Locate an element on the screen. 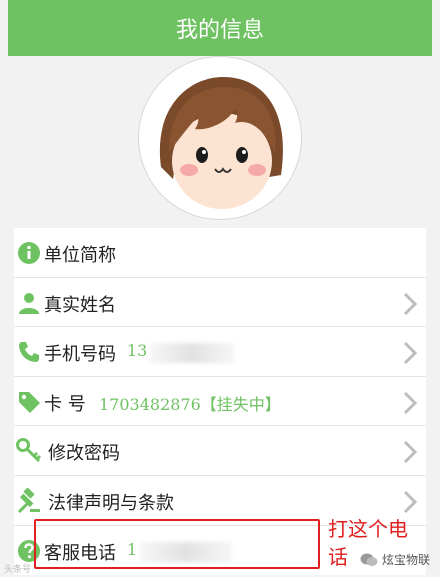 The width and height of the screenshot is (440, 577). list-item-change-password: 修改密码 is located at coordinates (220, 451).